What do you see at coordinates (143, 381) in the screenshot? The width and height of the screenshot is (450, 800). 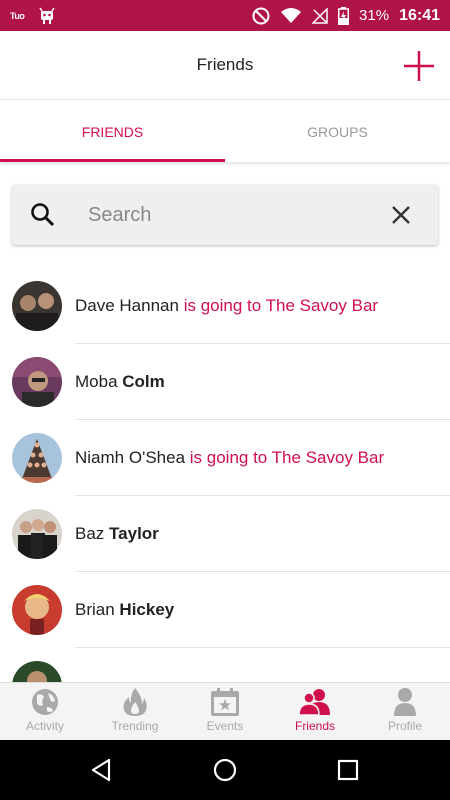 I see `friend-last-name: Colm` at bounding box center [143, 381].